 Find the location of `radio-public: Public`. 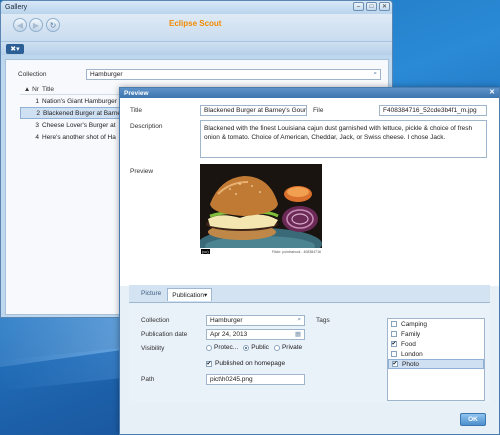

radio-public: Public is located at coordinates (256, 347).